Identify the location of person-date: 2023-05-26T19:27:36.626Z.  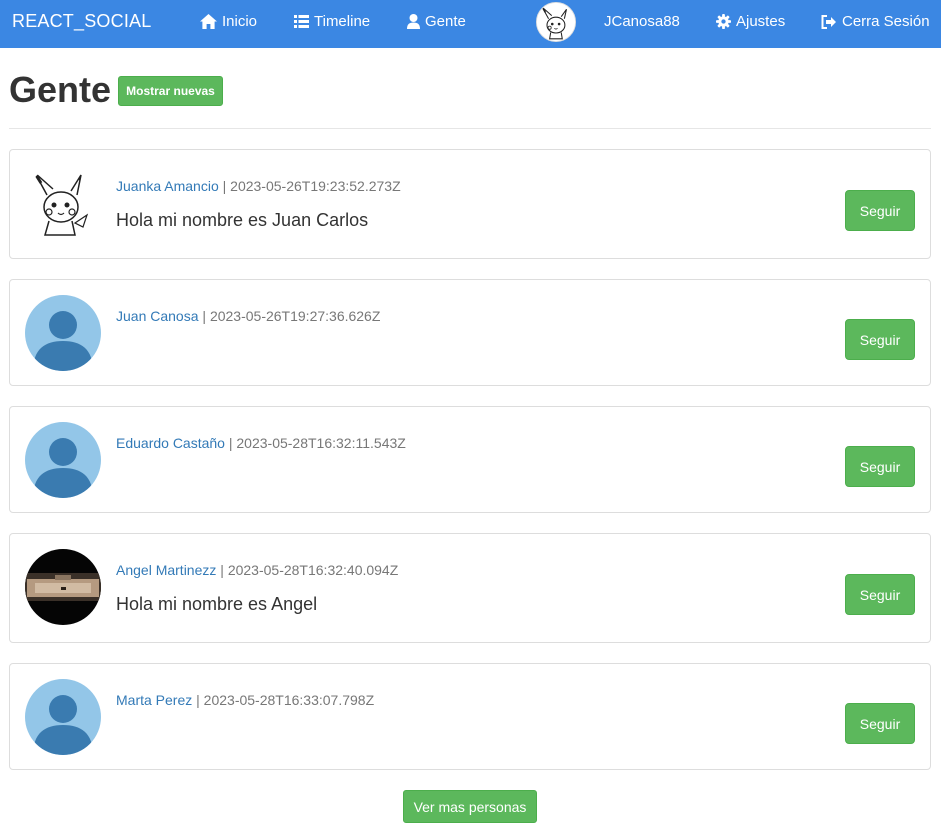
(295, 316).